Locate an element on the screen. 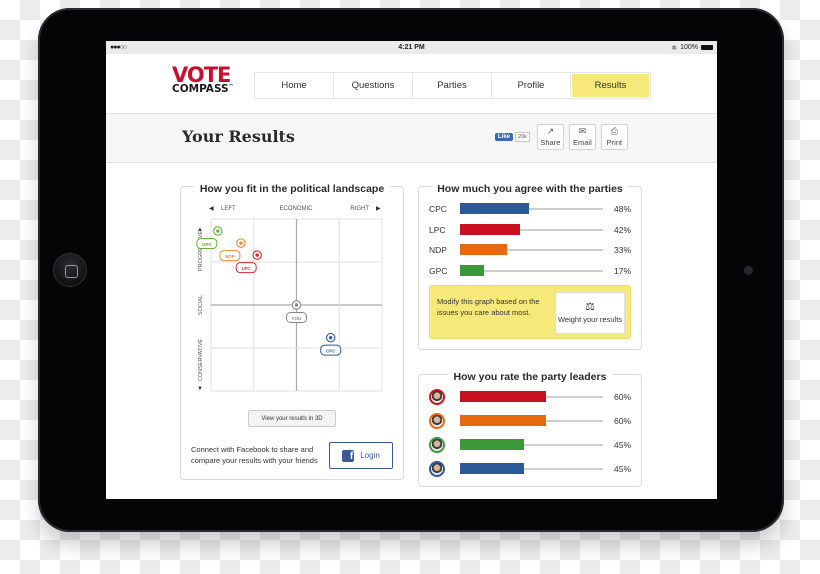  nav-questions: Questions is located at coordinates (373, 85).